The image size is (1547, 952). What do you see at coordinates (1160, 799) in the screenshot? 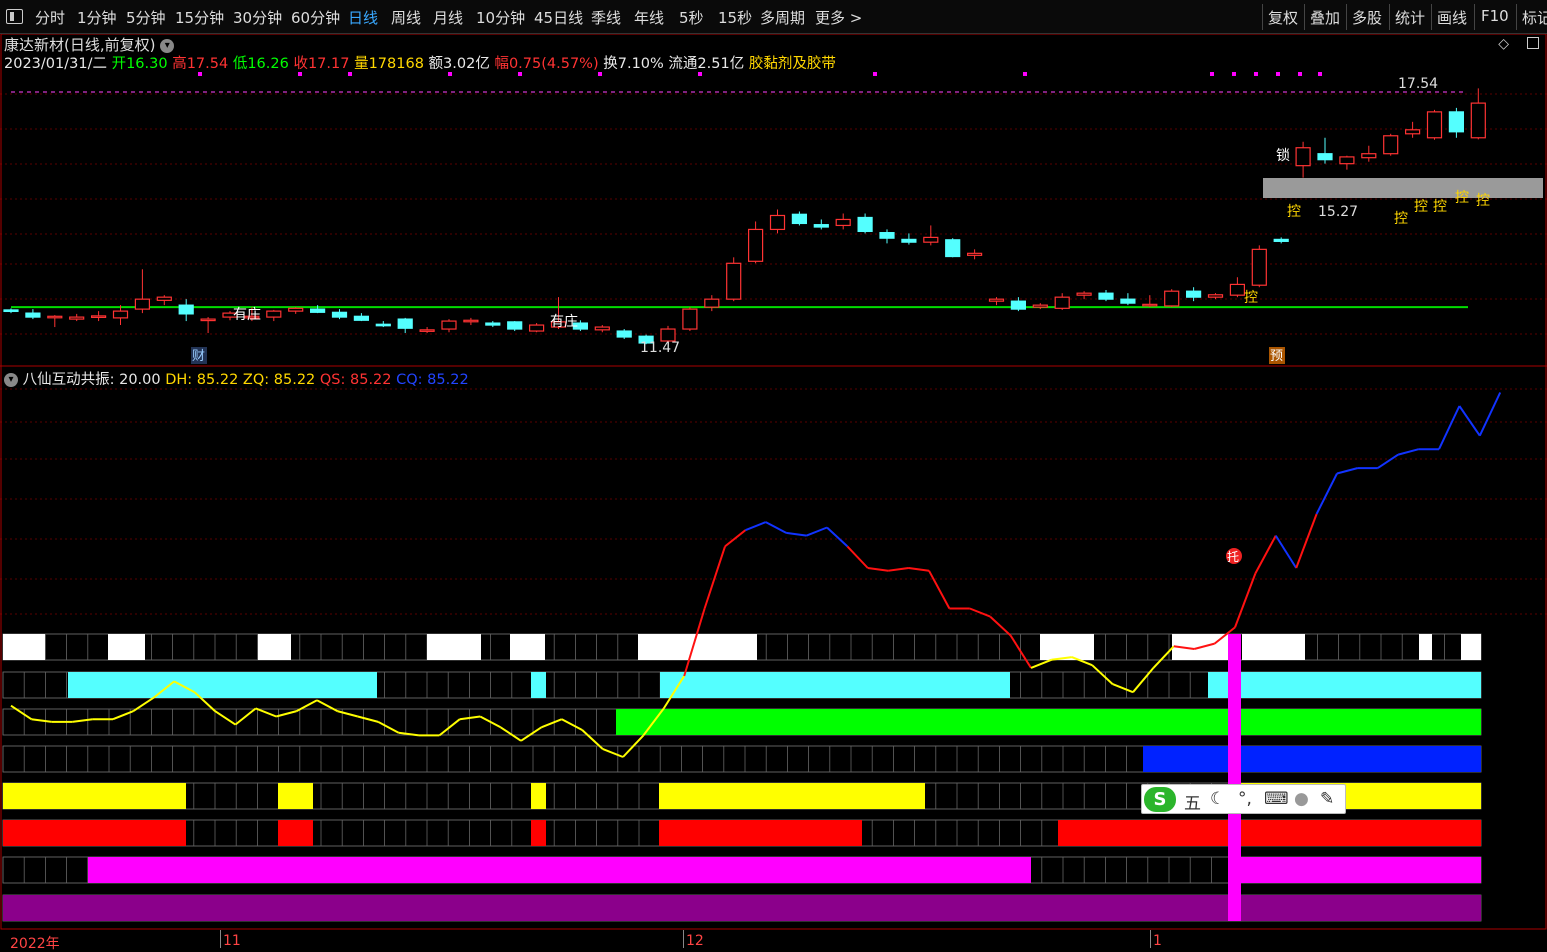
I see `ime-logo-icon: S` at bounding box center [1160, 799].